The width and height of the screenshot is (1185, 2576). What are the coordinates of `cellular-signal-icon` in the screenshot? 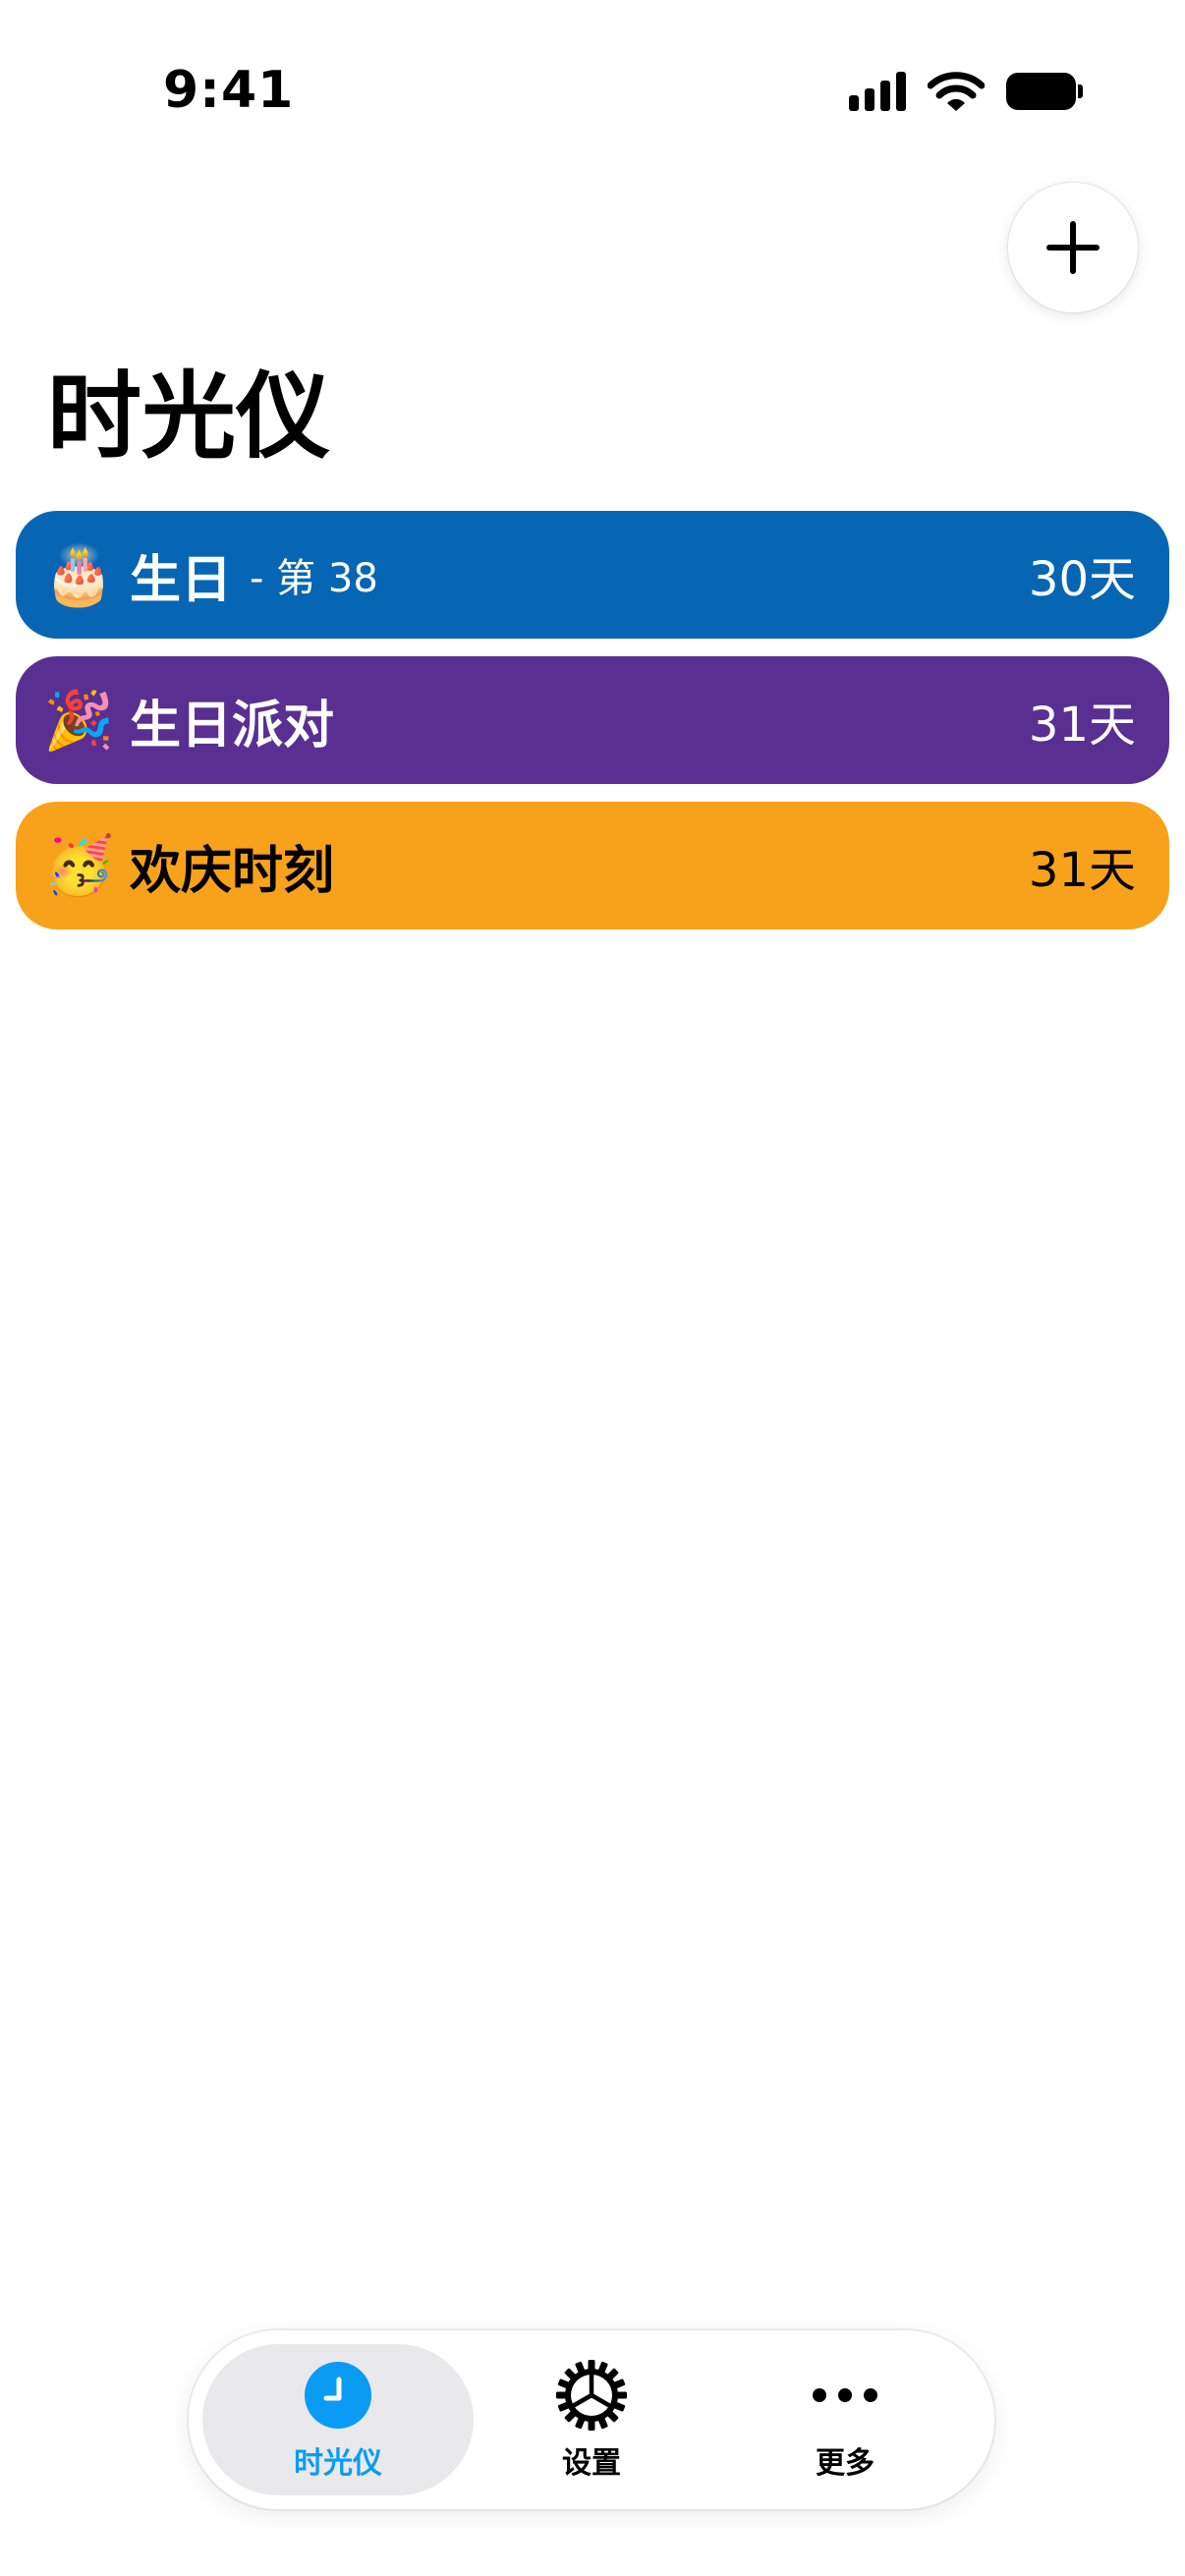 It's located at (878, 91).